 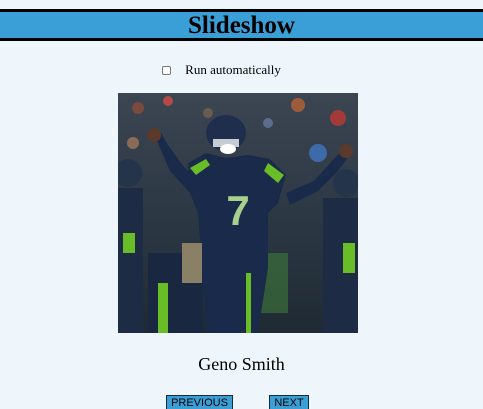 What do you see at coordinates (167, 70) in the screenshot?
I see `run-automatically-checkbox` at bounding box center [167, 70].